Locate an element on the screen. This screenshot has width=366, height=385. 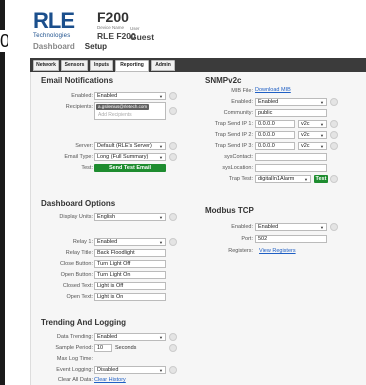
trap3-version-select: v2c is located at coordinates (312, 146).